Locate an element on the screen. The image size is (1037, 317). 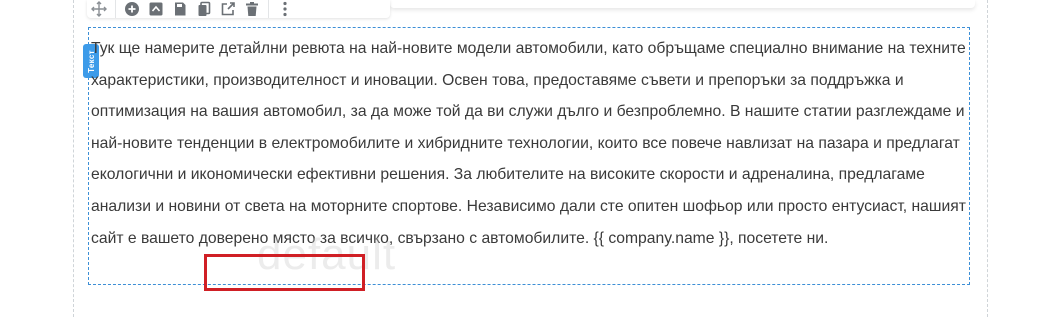
save-icon is located at coordinates (180, 9).